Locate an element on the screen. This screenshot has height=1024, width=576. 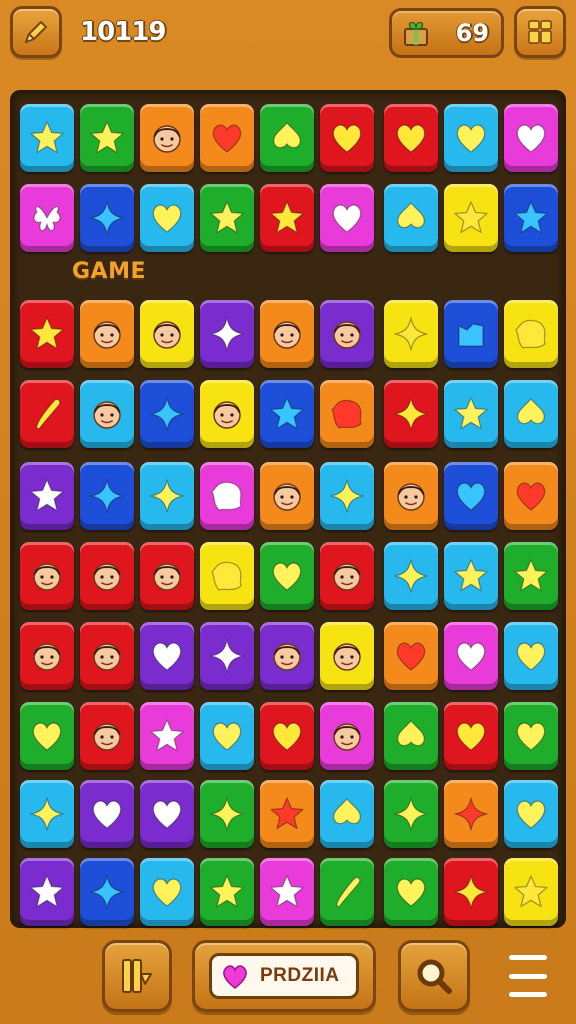
heart-icon is located at coordinates (531, 814).